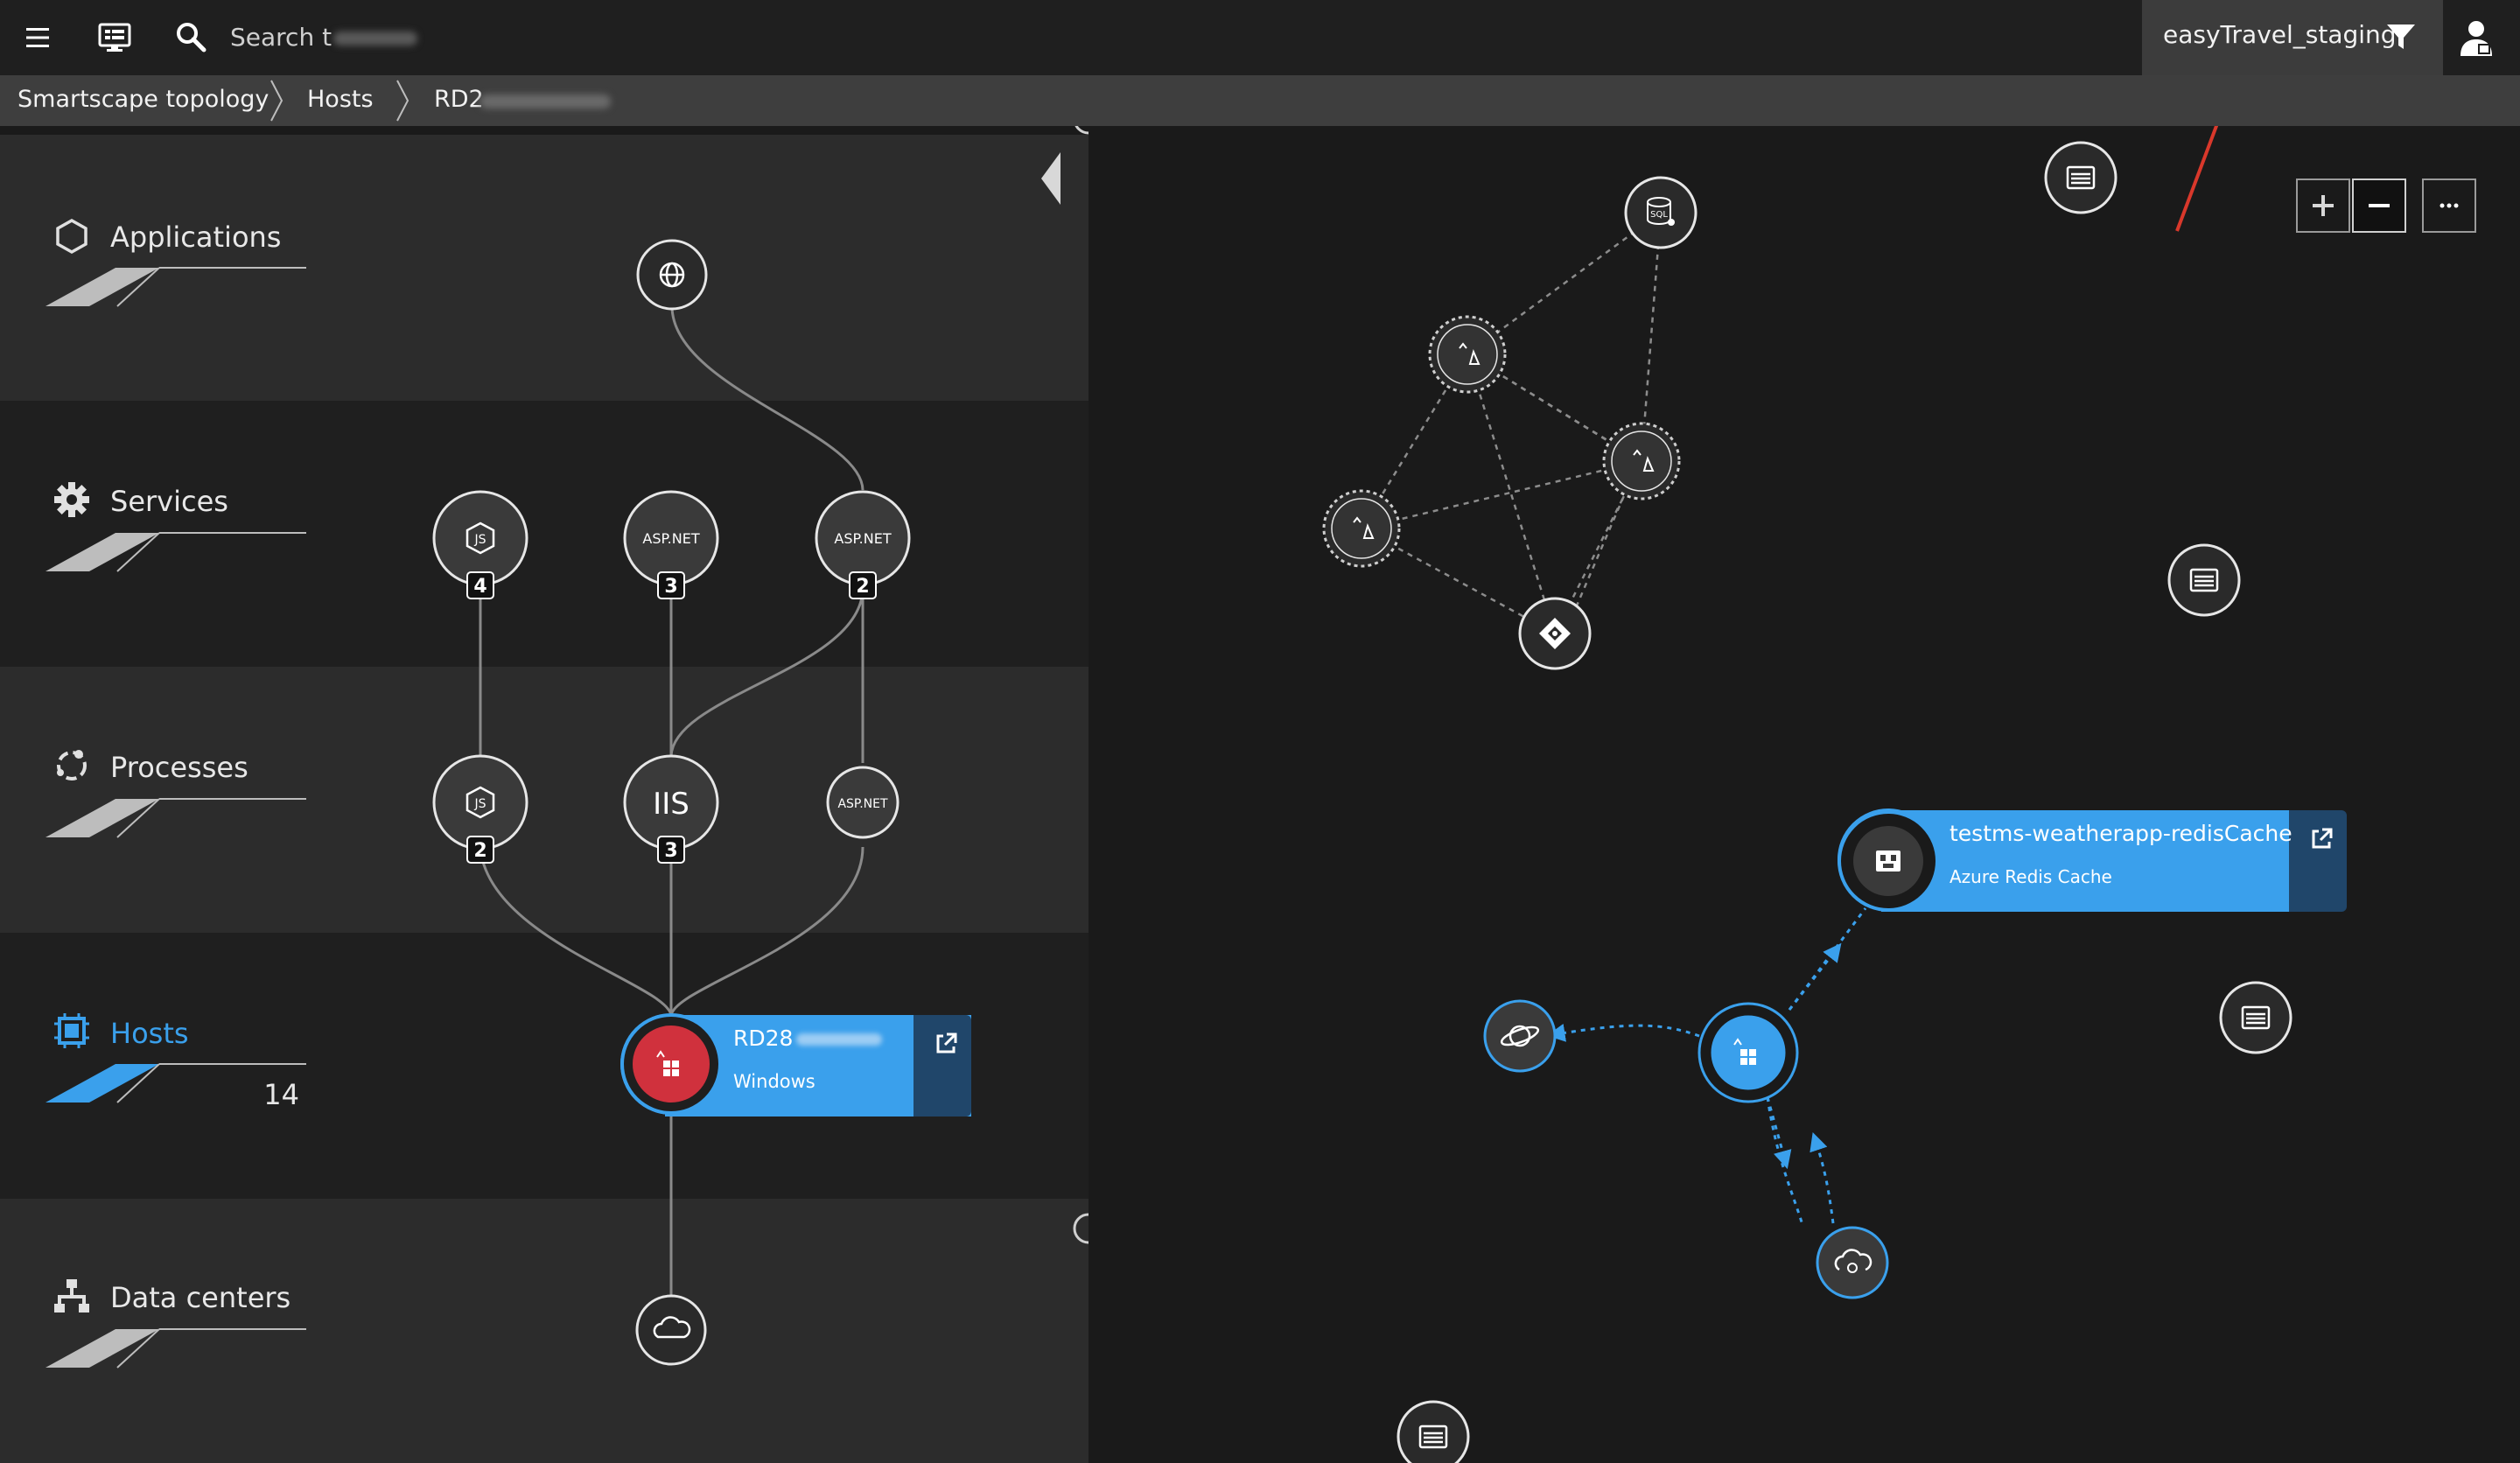 The height and width of the screenshot is (1463, 2520). What do you see at coordinates (114, 37) in the screenshot?
I see `dashboard-icon` at bounding box center [114, 37].